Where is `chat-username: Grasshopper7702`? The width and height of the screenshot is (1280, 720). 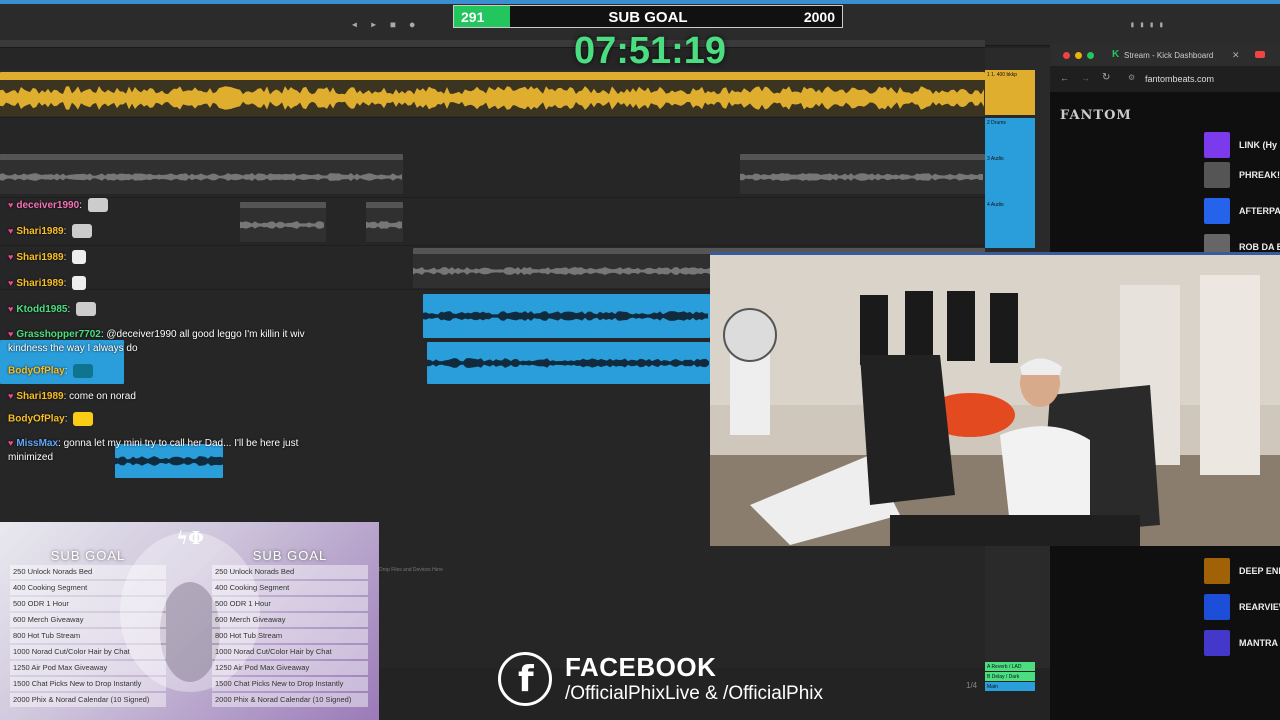 chat-username: Grasshopper7702 is located at coordinates (58, 334).